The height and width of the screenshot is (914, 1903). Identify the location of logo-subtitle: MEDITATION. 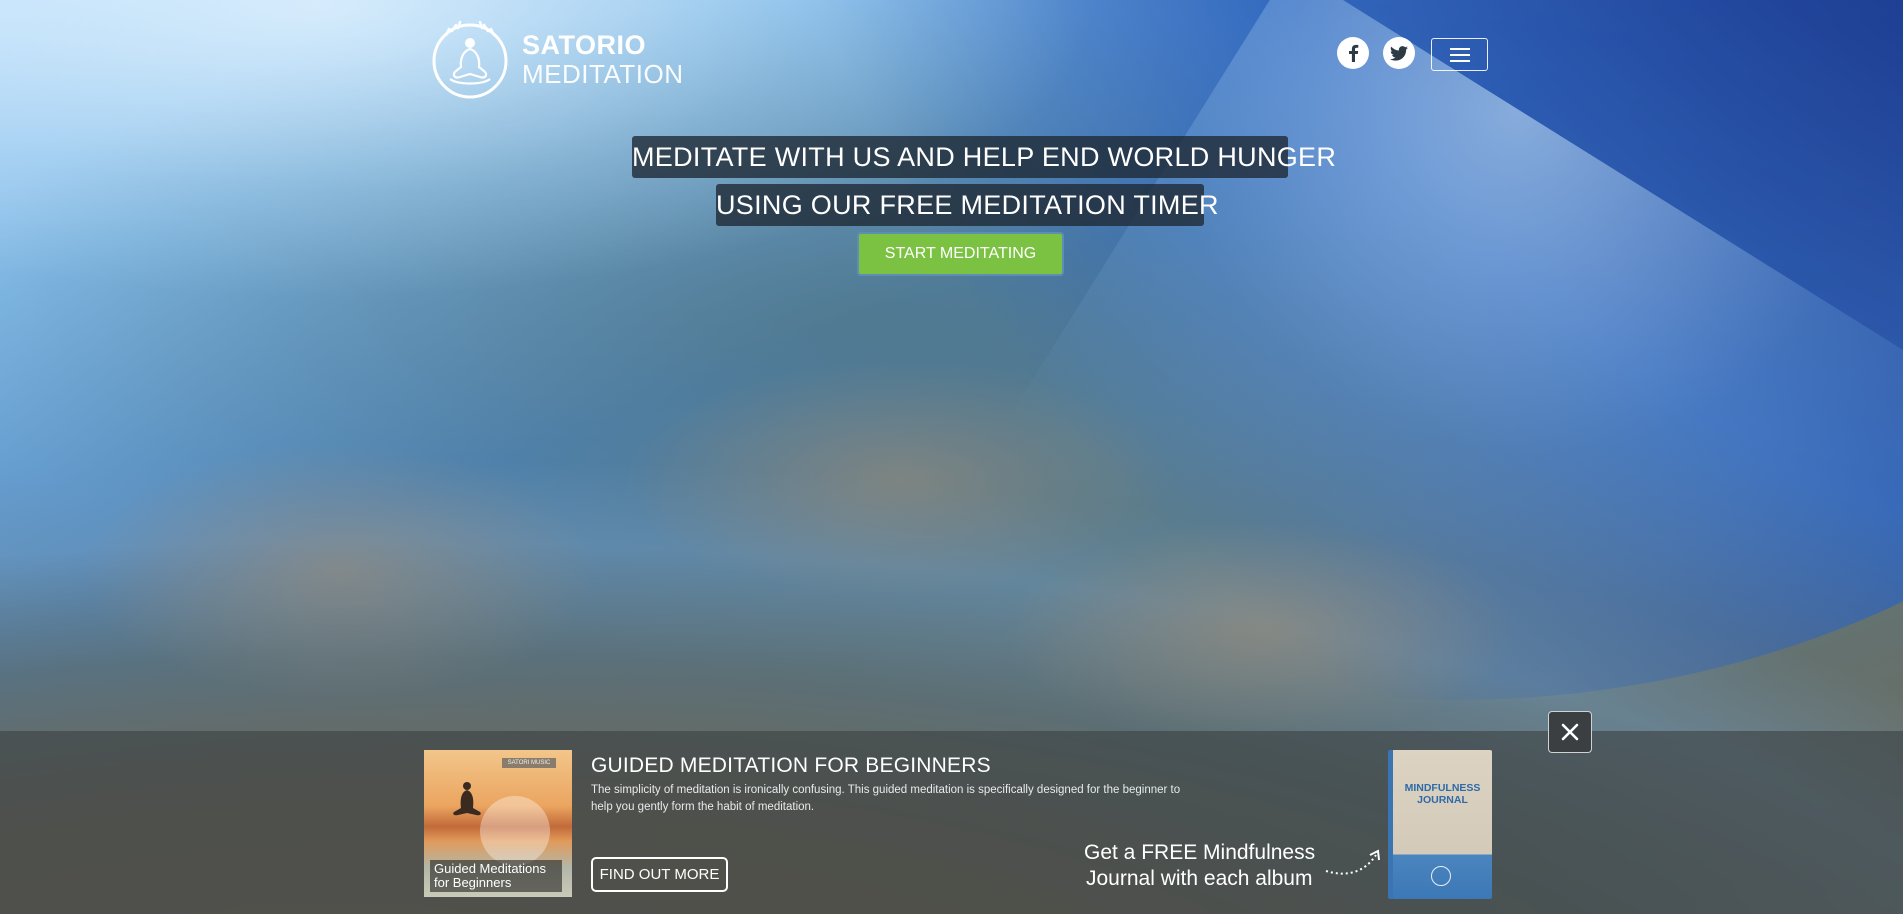
(603, 73).